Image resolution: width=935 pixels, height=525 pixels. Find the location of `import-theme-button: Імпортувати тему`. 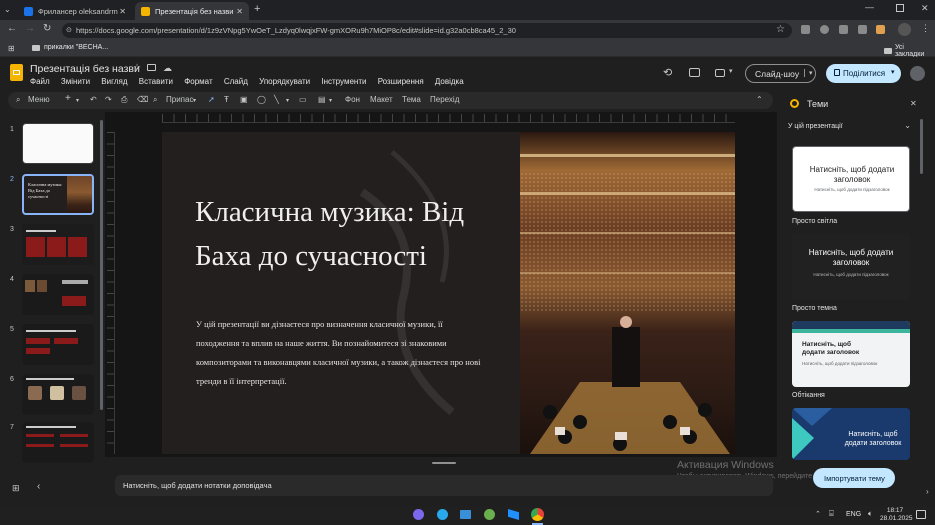

import-theme-button: Імпортувати тему is located at coordinates (854, 478).